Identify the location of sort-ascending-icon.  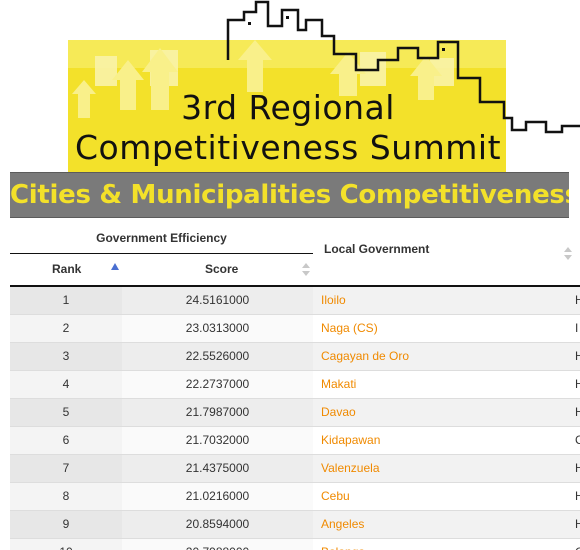
(115, 266).